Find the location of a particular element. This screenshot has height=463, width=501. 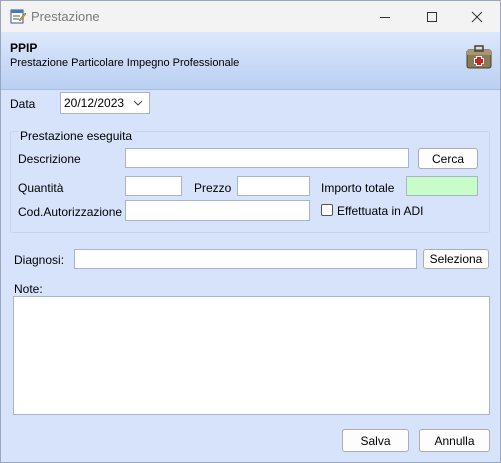

effettuata-adi-checkbox is located at coordinates (327, 210).